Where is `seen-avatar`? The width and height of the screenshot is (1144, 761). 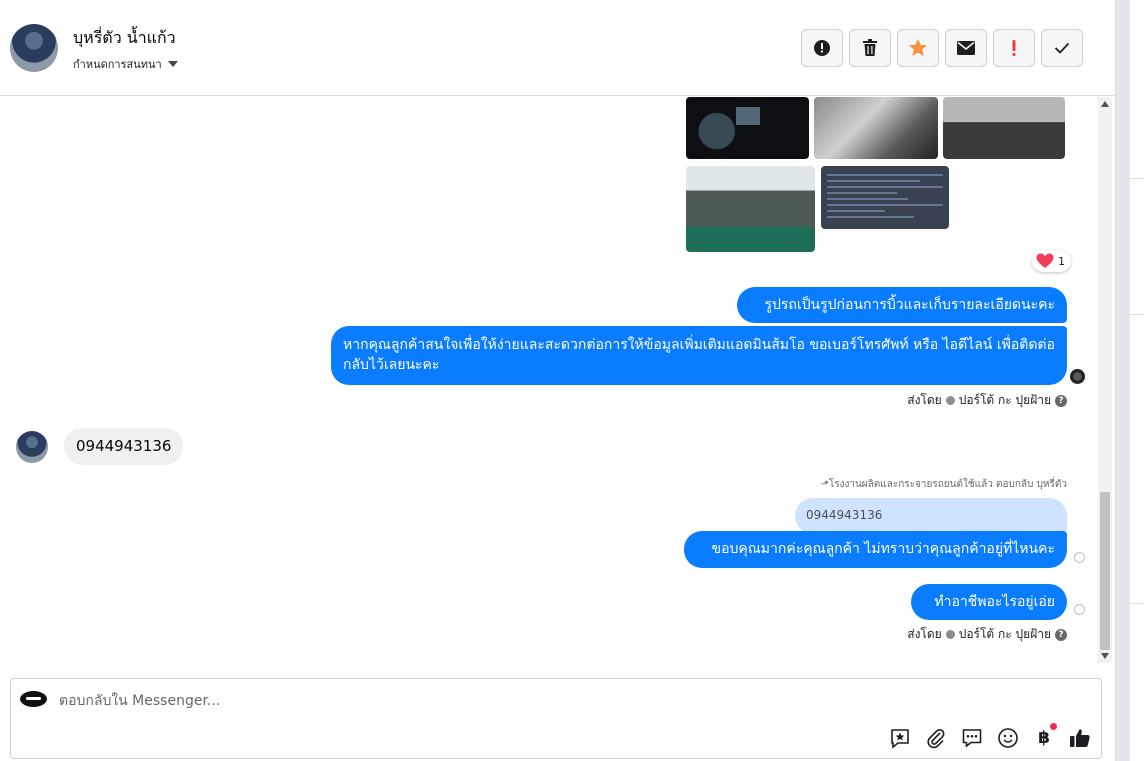
seen-avatar is located at coordinates (1077, 376).